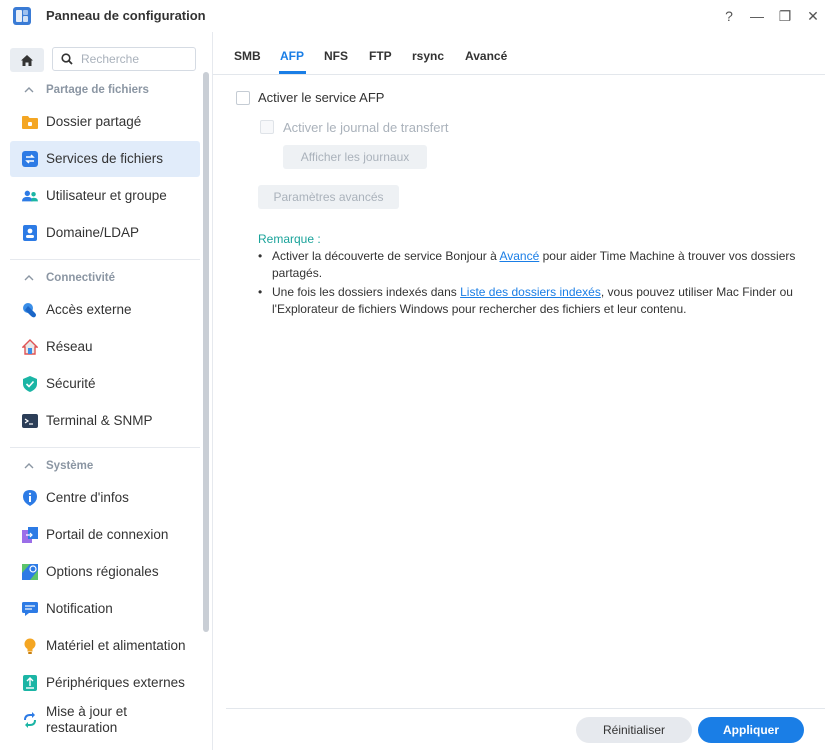  What do you see at coordinates (292, 72) in the screenshot?
I see `active-tab-indicator` at bounding box center [292, 72].